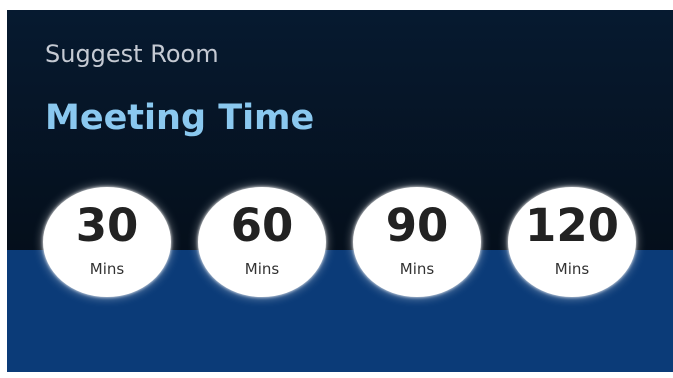 The height and width of the screenshot is (378, 673). I want to click on duration-value: 90, so click(417, 225).